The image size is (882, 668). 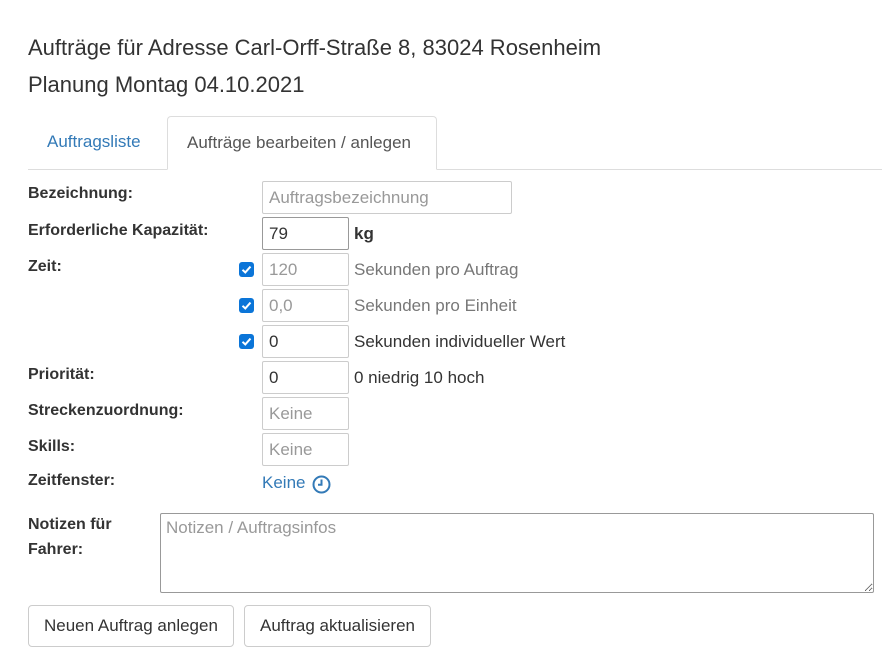 I want to click on streckenzuordnung-placeholder: Keine, so click(x=291, y=413).